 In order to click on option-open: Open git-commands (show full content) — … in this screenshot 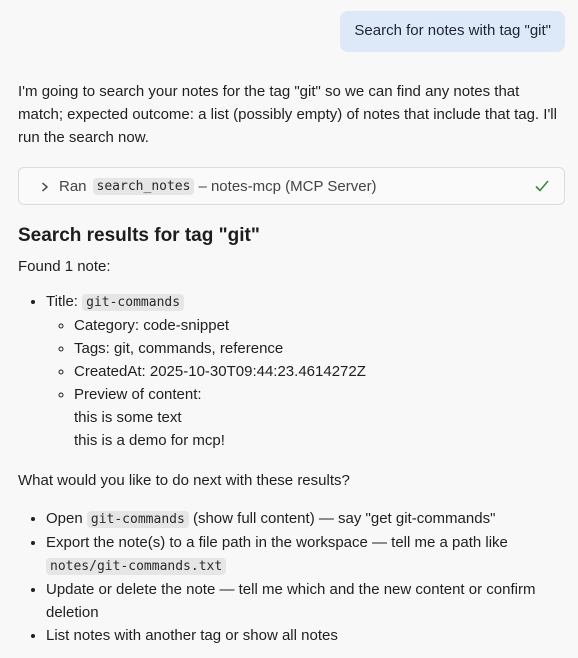, I will do `click(305, 519)`.